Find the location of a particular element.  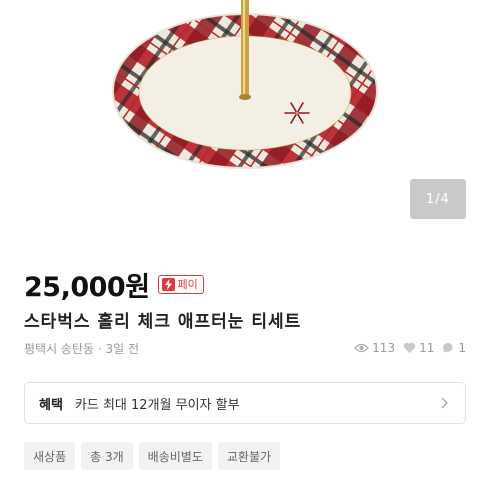

benefit-card-installment: 혜택 카드 최대 12개월 무이자 할부 is located at coordinates (245, 403).